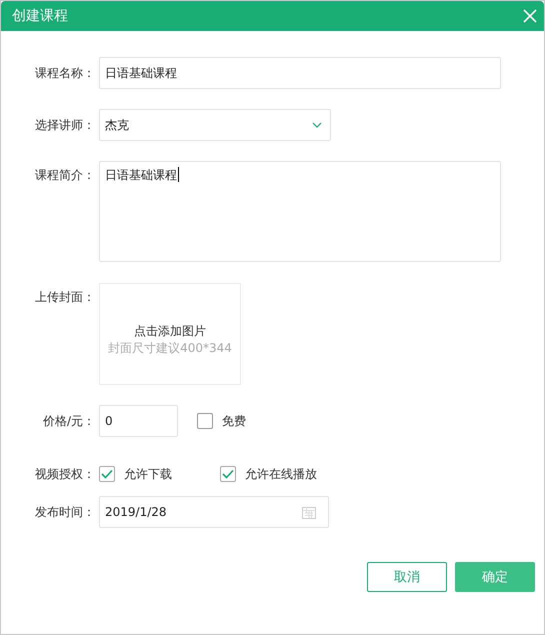  I want to click on field-label: 选择讲师：, so click(65, 125).